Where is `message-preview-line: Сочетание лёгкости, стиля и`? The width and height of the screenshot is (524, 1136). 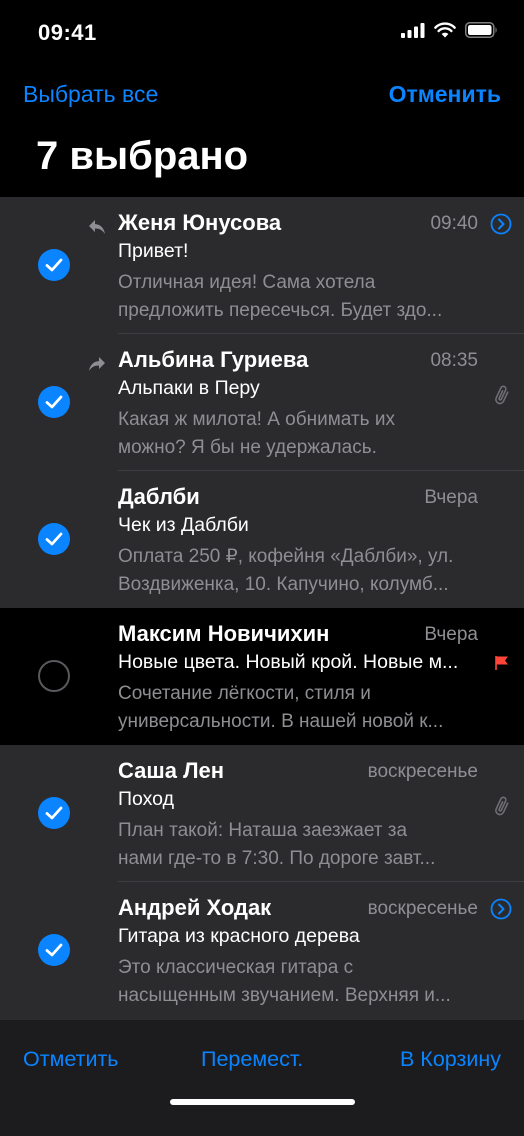 message-preview-line: Сочетание лёгкости, стиля и is located at coordinates (244, 693).